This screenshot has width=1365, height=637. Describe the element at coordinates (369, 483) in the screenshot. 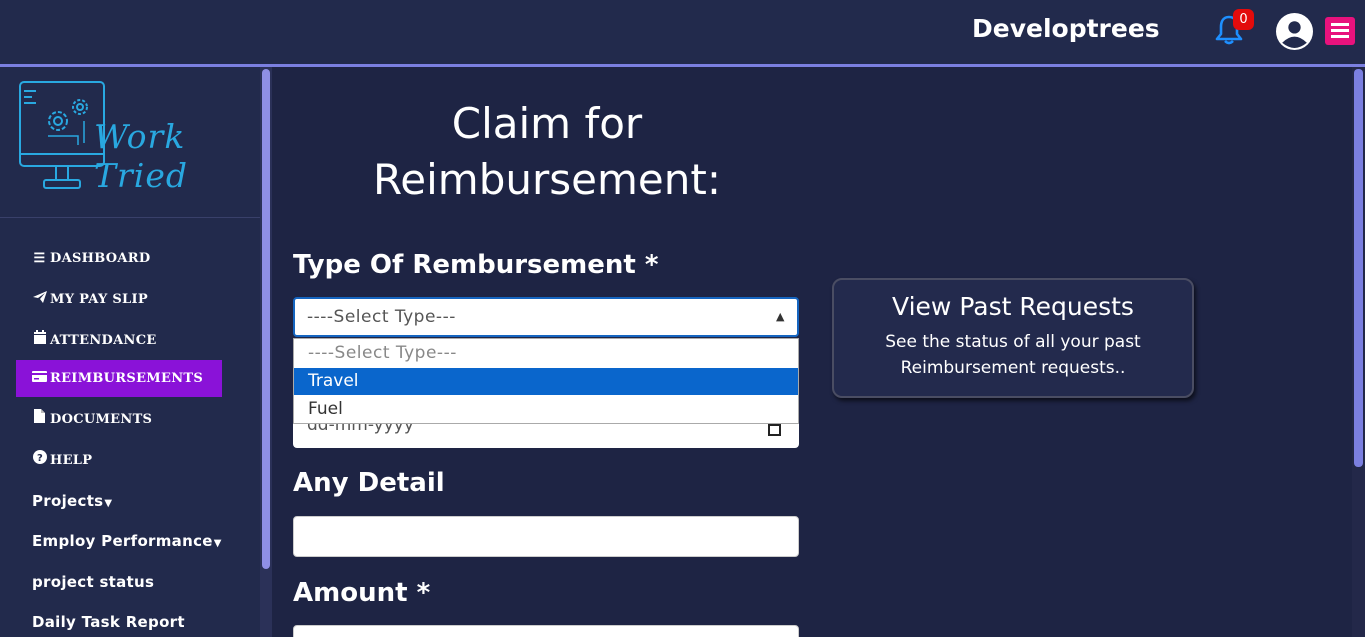

I see `detail-label: Any Detail` at that location.